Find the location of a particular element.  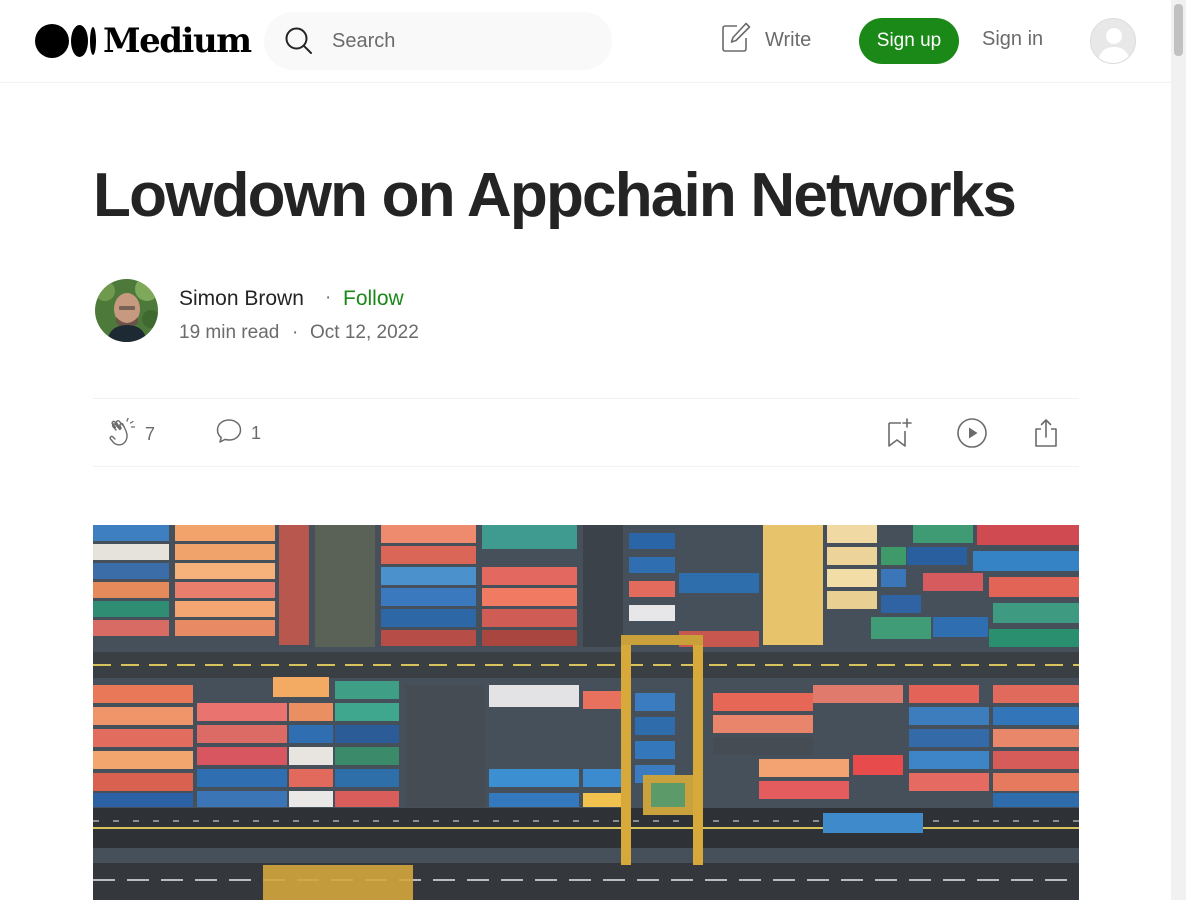

logo-wordmark: Medium is located at coordinates (177, 41).